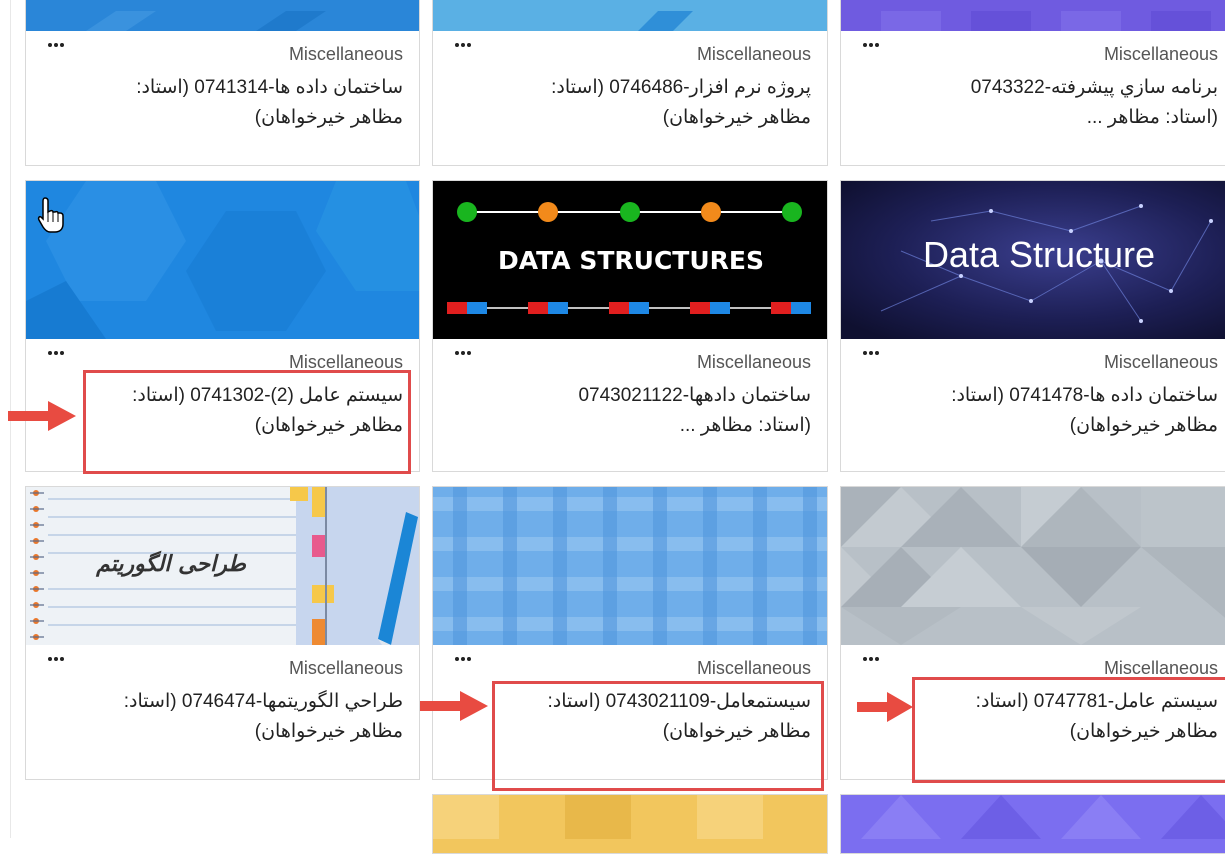  I want to click on course-title-line: ساختمان داده ها-0741478 (استاد:, so click(1084, 395).